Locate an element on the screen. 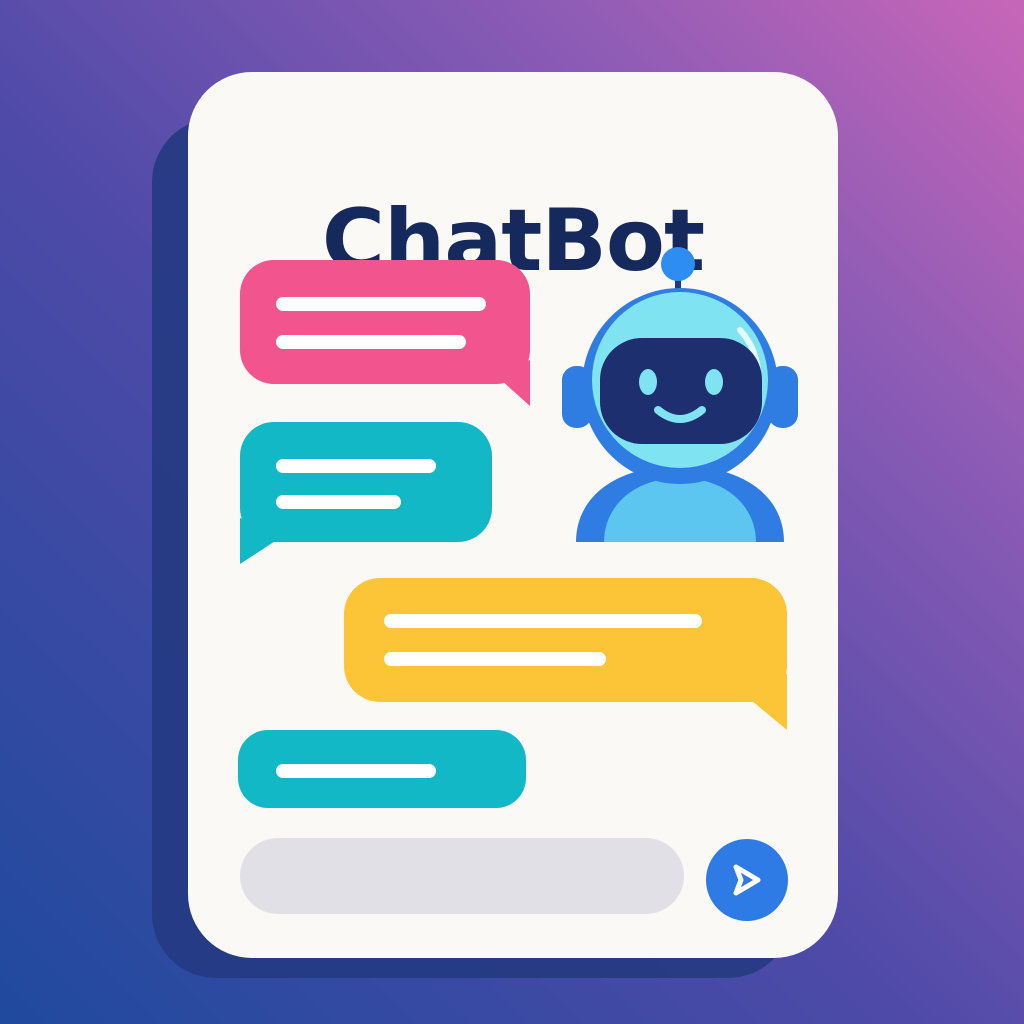  send-button is located at coordinates (747, 880).